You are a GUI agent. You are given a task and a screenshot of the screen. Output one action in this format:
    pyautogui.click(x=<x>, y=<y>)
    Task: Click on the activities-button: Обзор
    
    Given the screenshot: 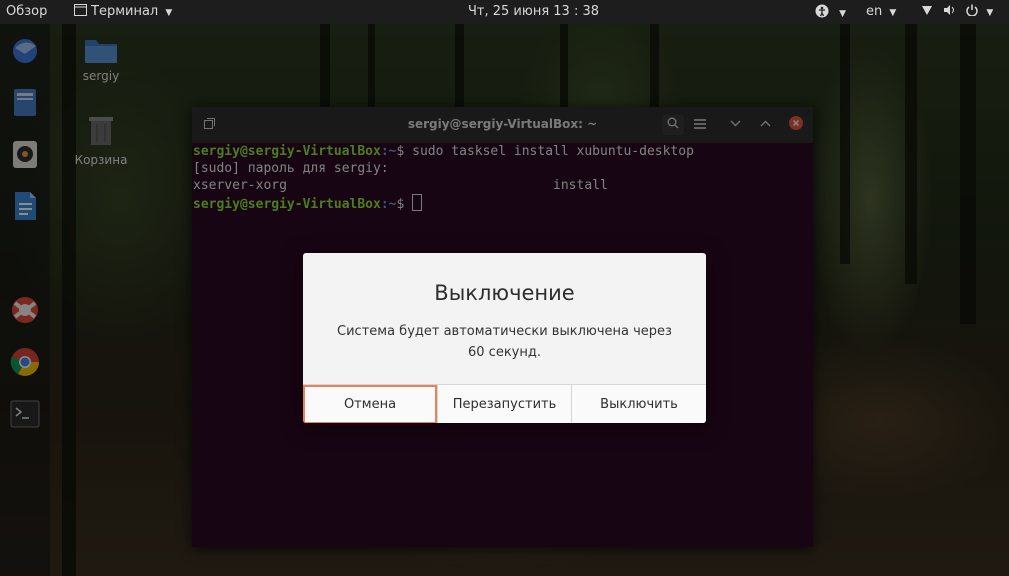 What is the action you would take?
    pyautogui.click(x=26, y=12)
    